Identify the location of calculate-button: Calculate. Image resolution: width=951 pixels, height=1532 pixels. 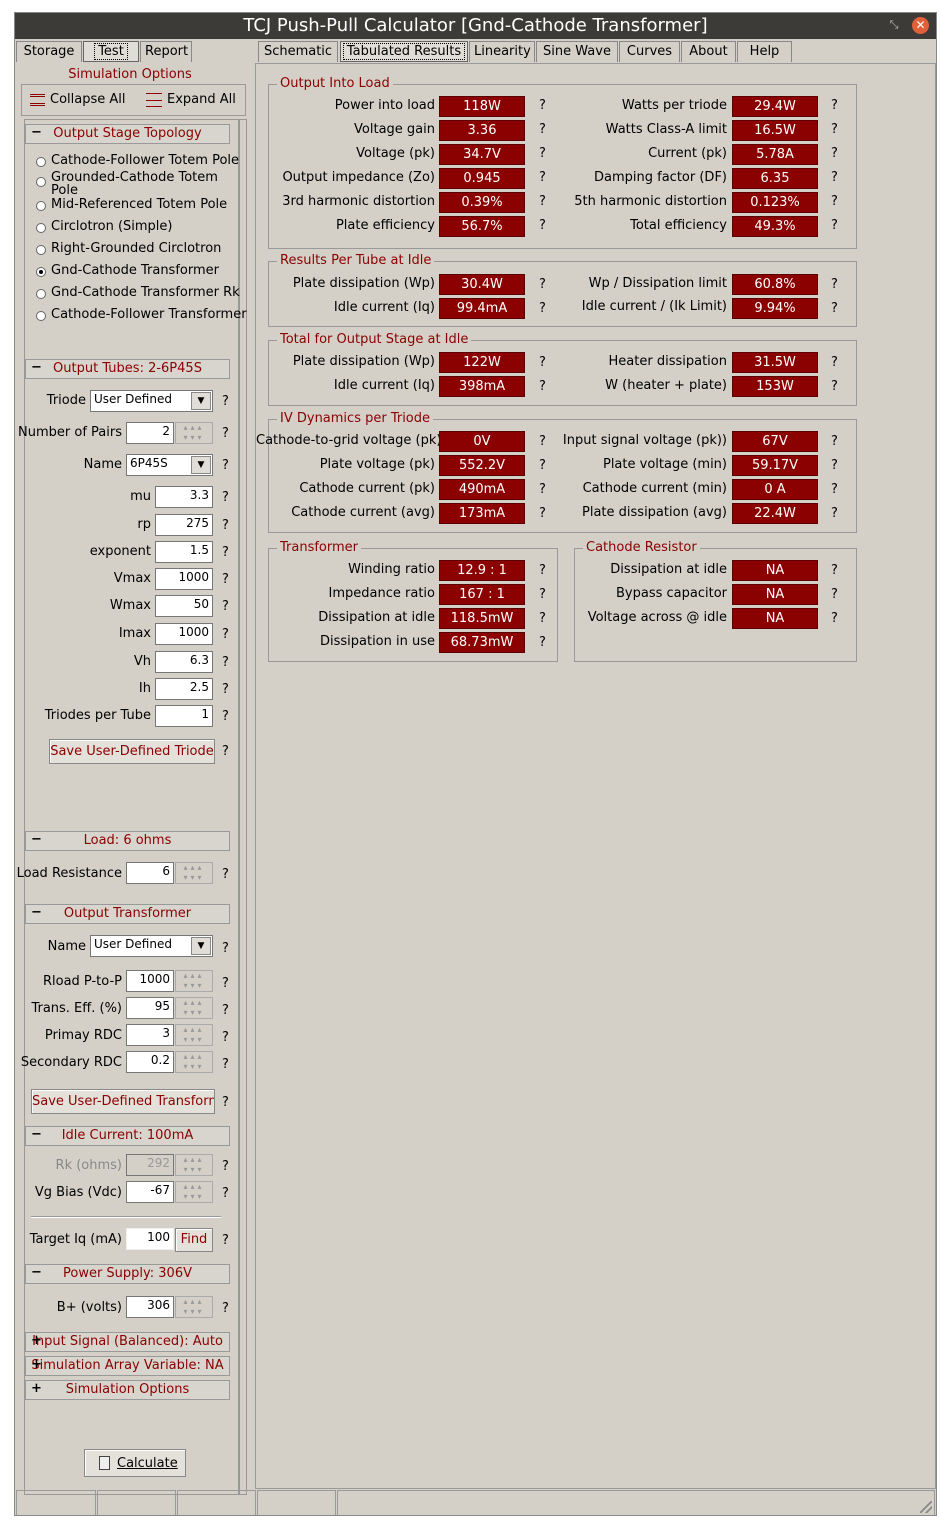
(135, 1463).